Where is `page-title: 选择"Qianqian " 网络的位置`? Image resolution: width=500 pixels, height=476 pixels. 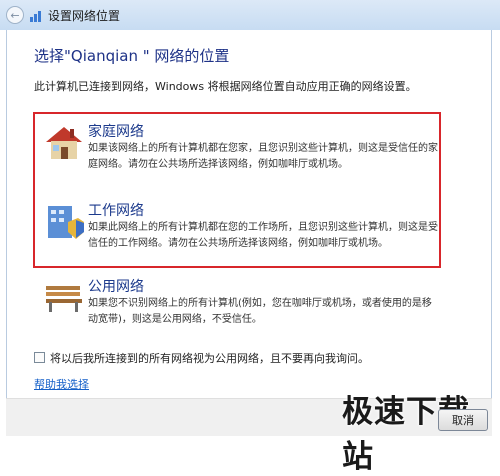
page-title: 选择"Qianqian " 网络的位置 is located at coordinates (132, 56).